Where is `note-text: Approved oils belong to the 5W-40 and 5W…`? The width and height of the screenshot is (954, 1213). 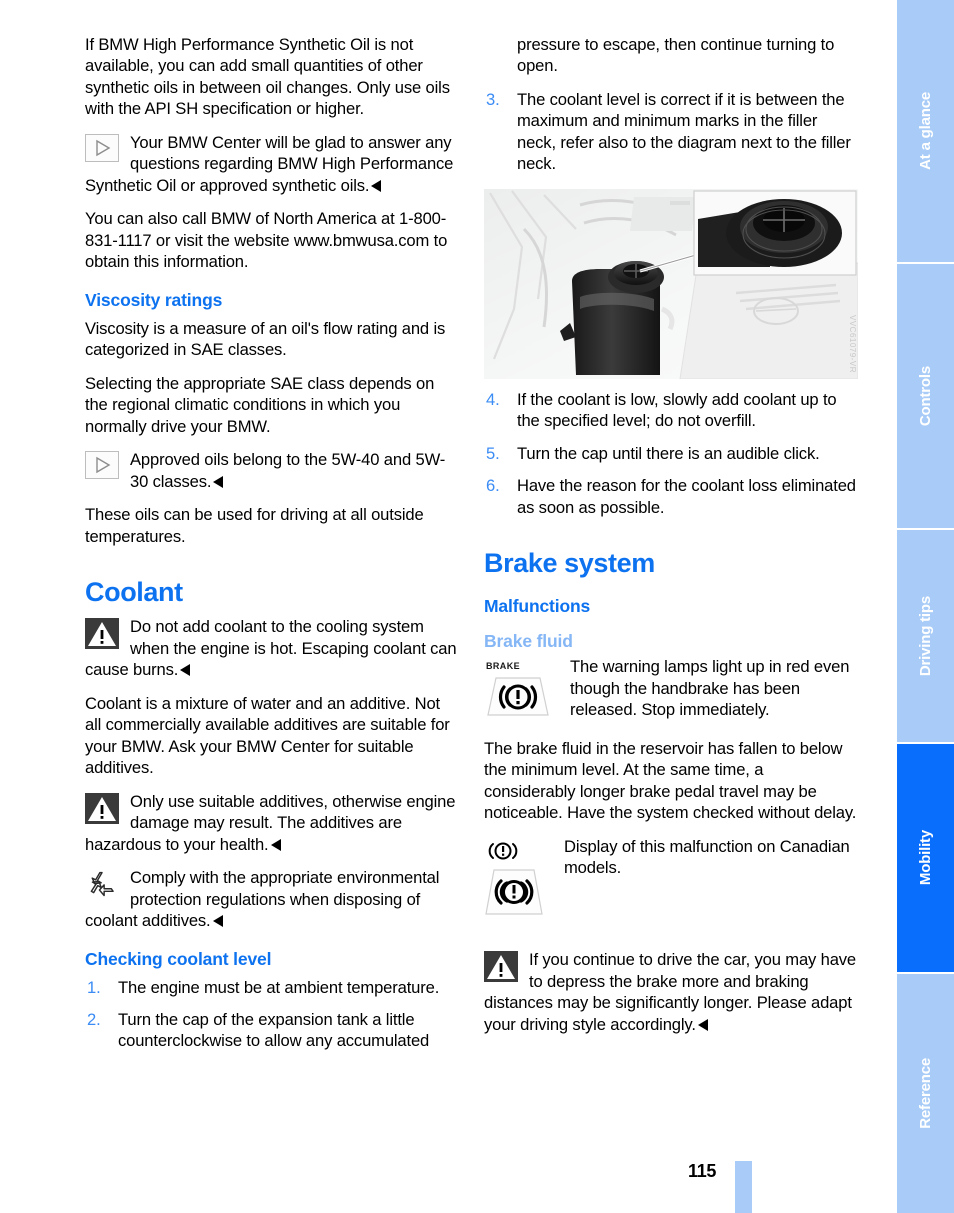 note-text: Approved oils belong to the 5W-40 and 5W… is located at coordinates (288, 470).